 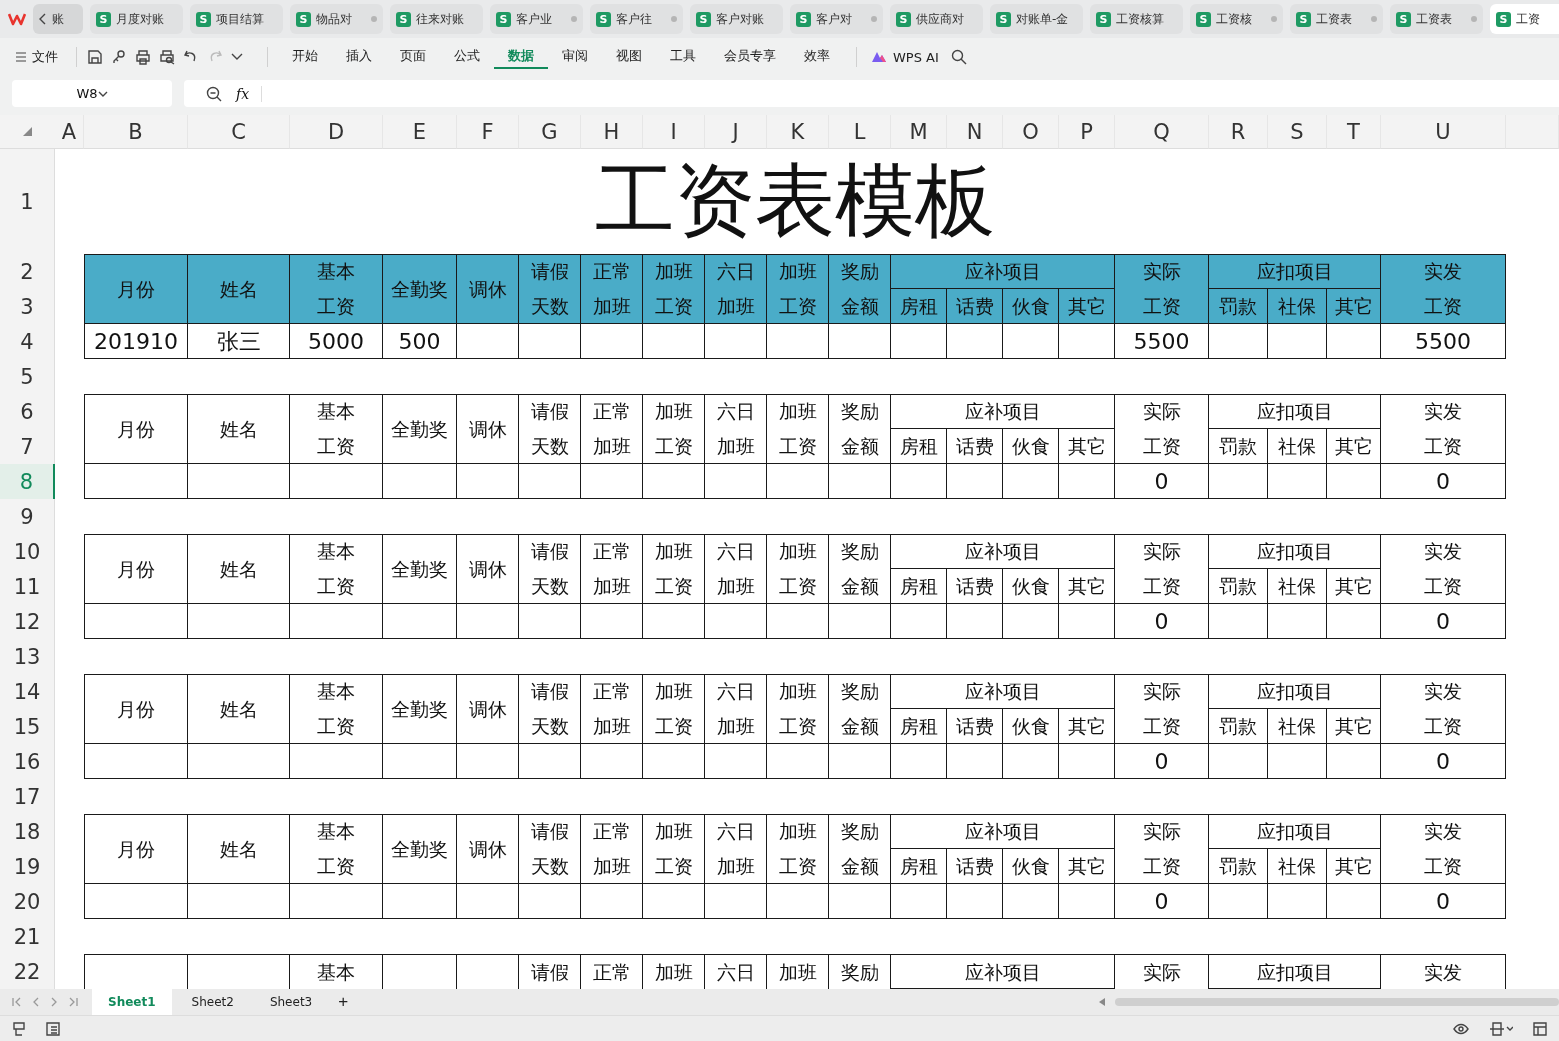 I want to click on center-view-icon, so click(x=1501, y=1028).